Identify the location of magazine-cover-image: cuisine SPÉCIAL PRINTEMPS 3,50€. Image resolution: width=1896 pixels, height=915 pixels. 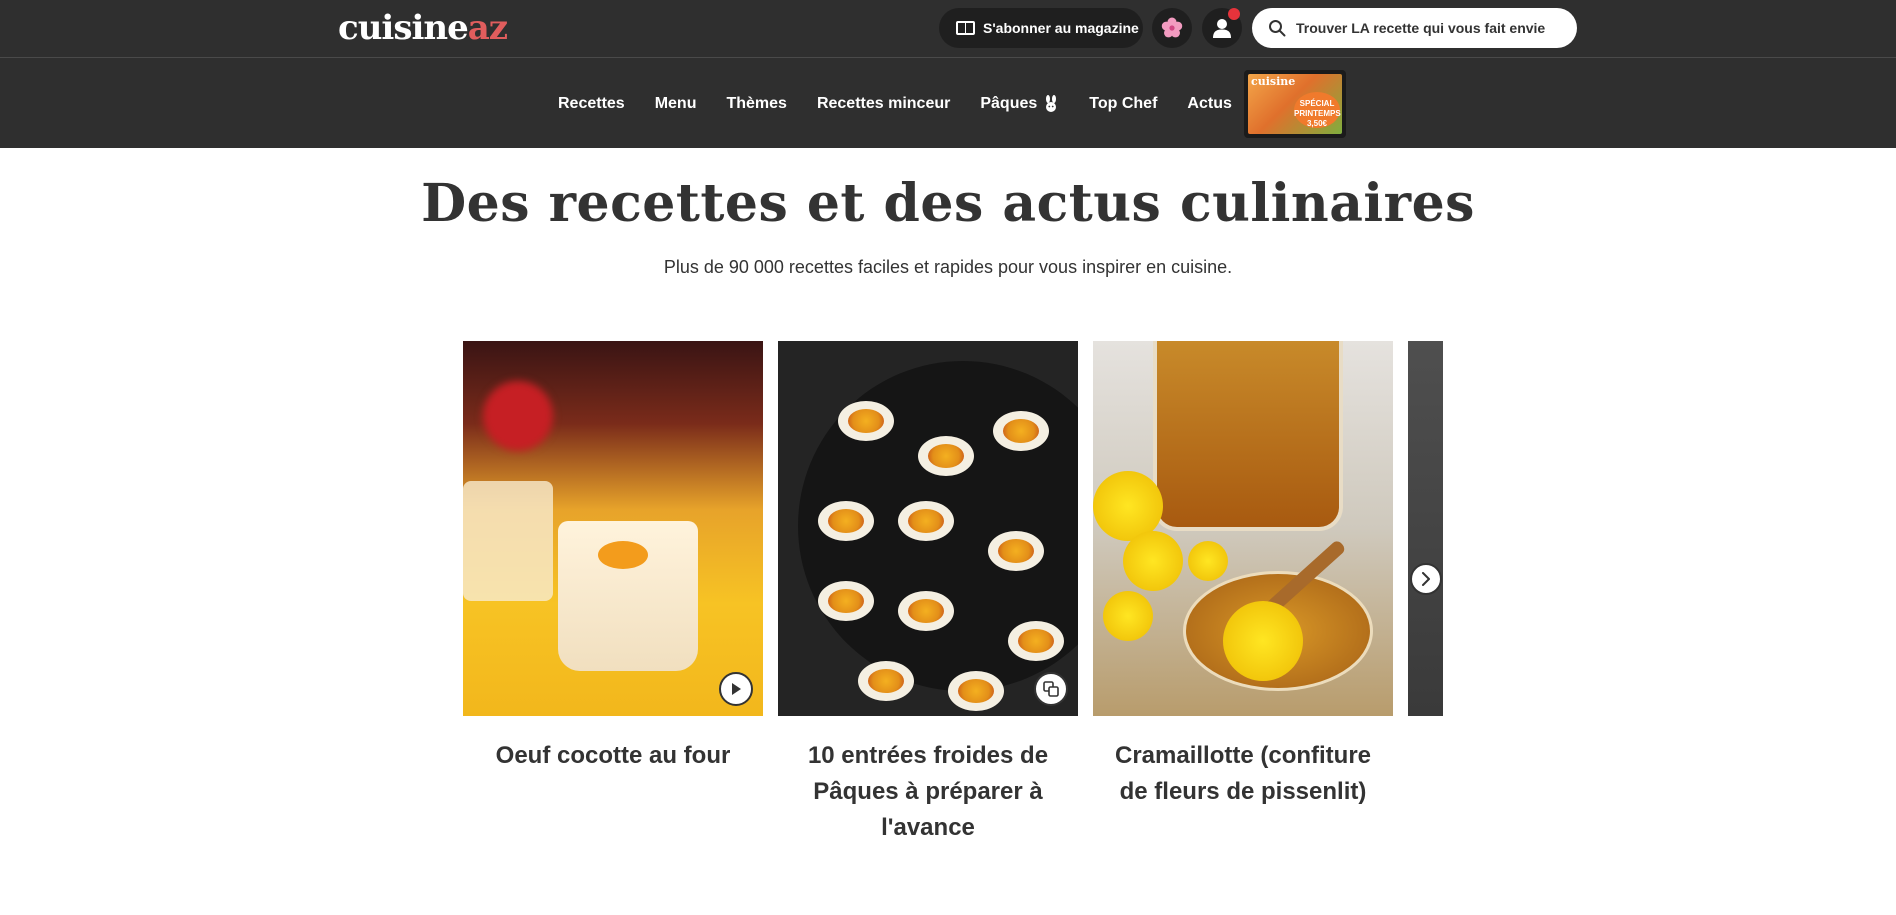
(1295, 104).